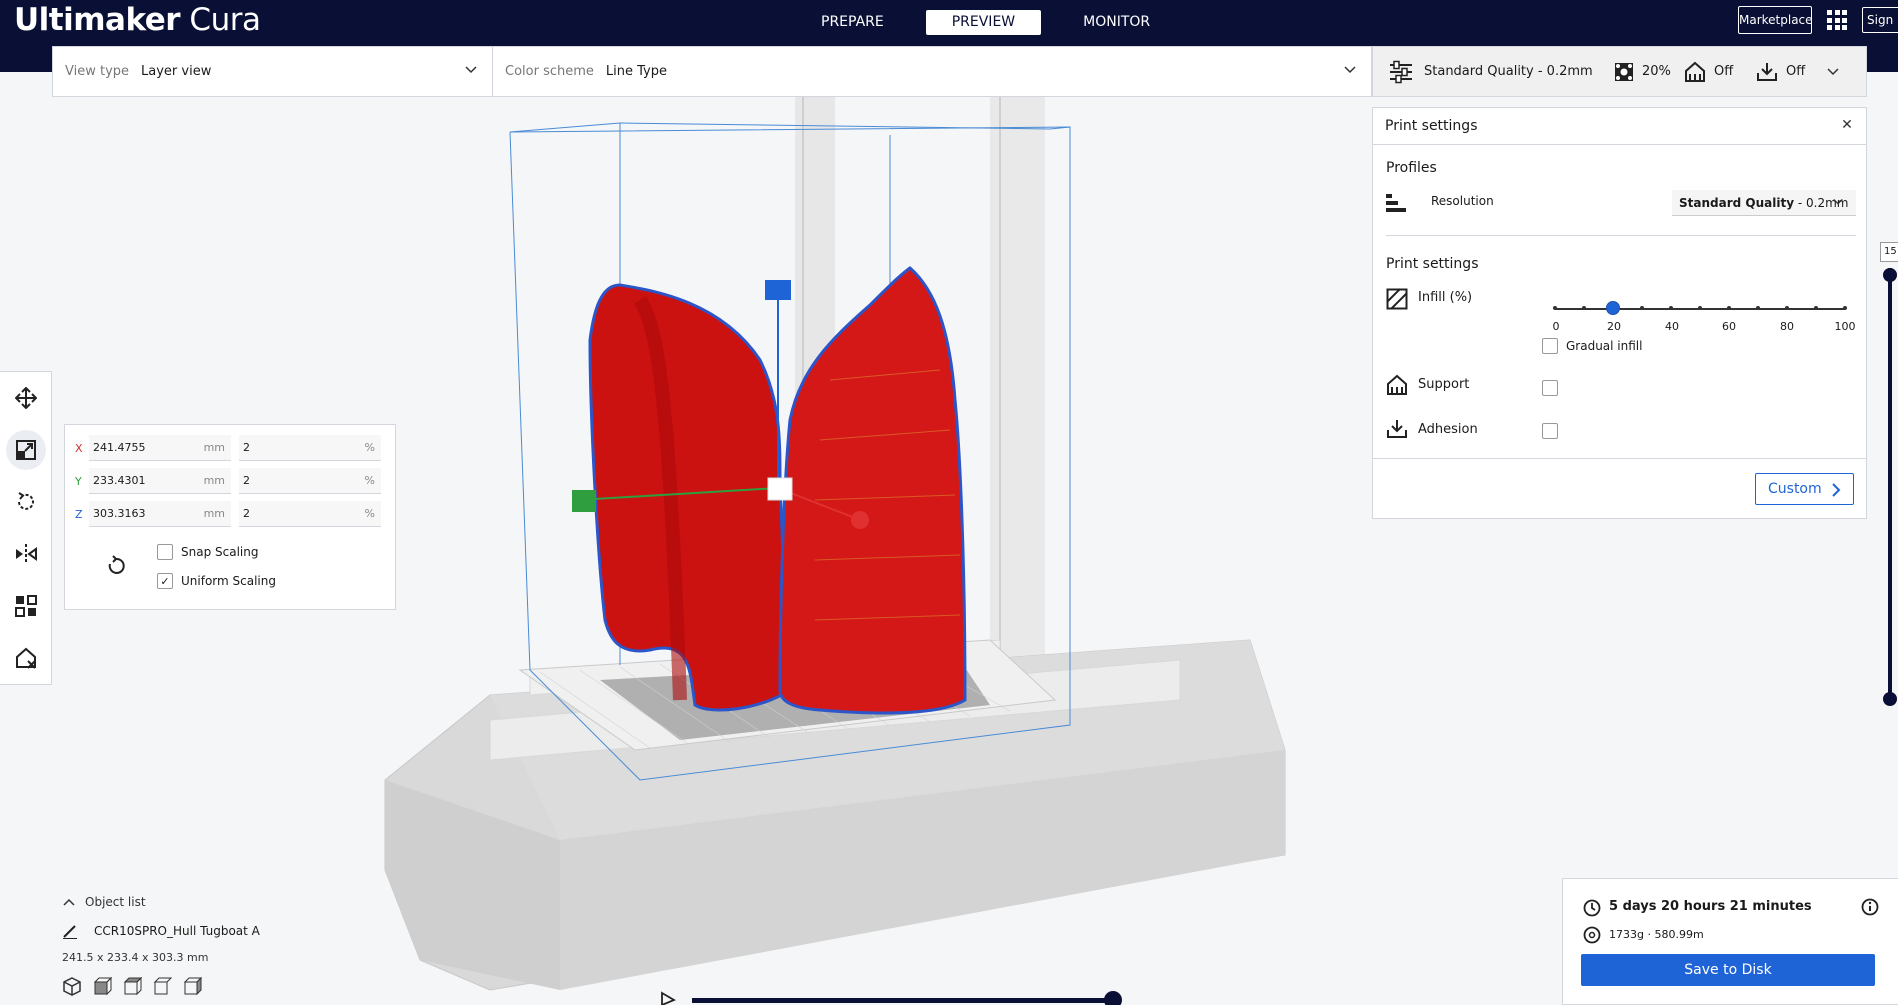 The width and height of the screenshot is (1898, 1005). What do you see at coordinates (220, 552) in the screenshot?
I see `snap-scaling-label: Snap Scaling` at bounding box center [220, 552].